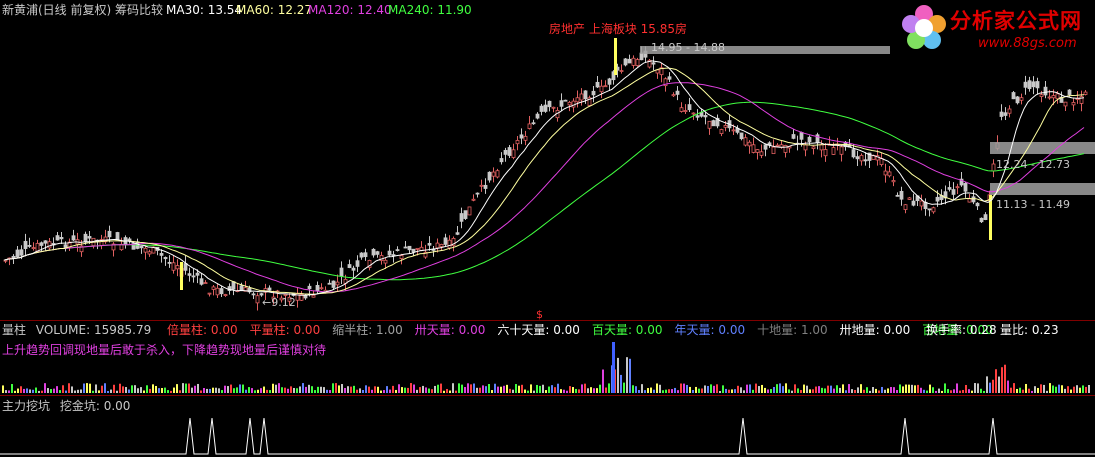 The width and height of the screenshot is (1095, 457). Describe the element at coordinates (181, 276) in the screenshot. I see `signal-candle` at that location.